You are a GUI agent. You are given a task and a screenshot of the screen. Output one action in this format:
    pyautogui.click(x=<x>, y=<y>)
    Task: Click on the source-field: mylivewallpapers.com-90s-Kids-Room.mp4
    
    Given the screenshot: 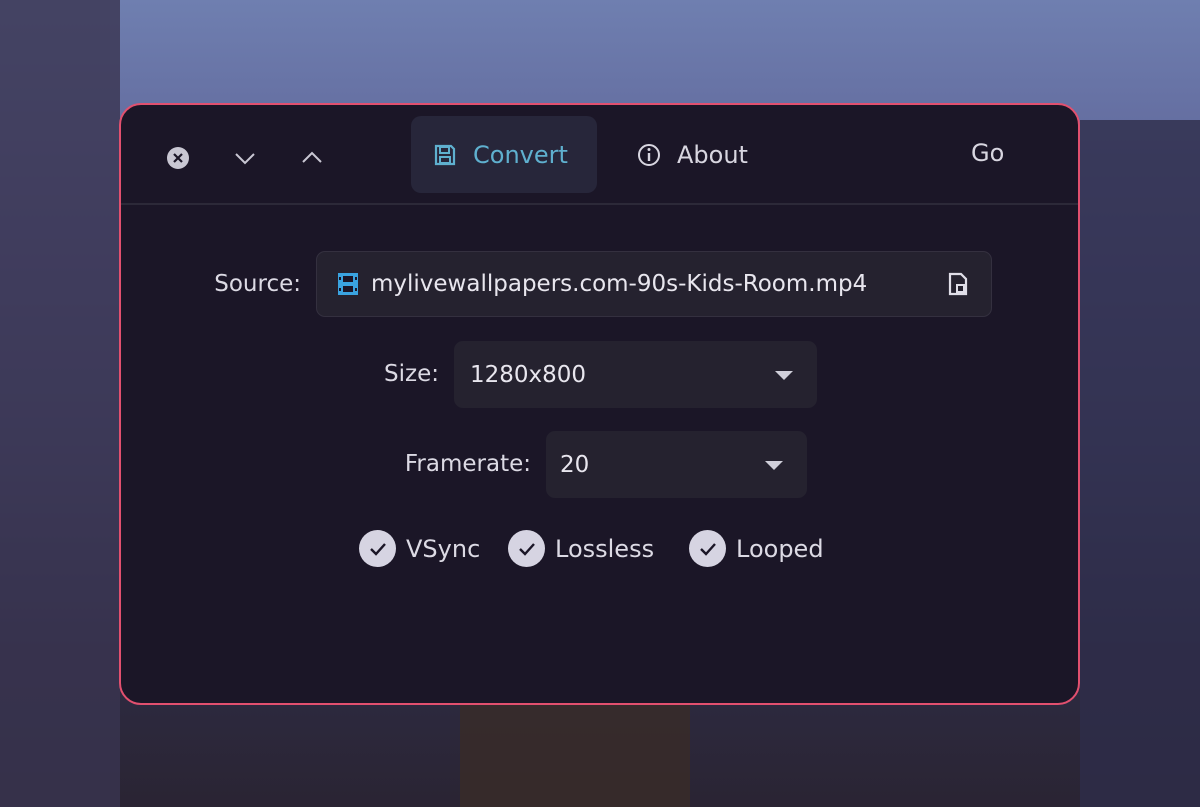 What is the action you would take?
    pyautogui.click(x=654, y=284)
    